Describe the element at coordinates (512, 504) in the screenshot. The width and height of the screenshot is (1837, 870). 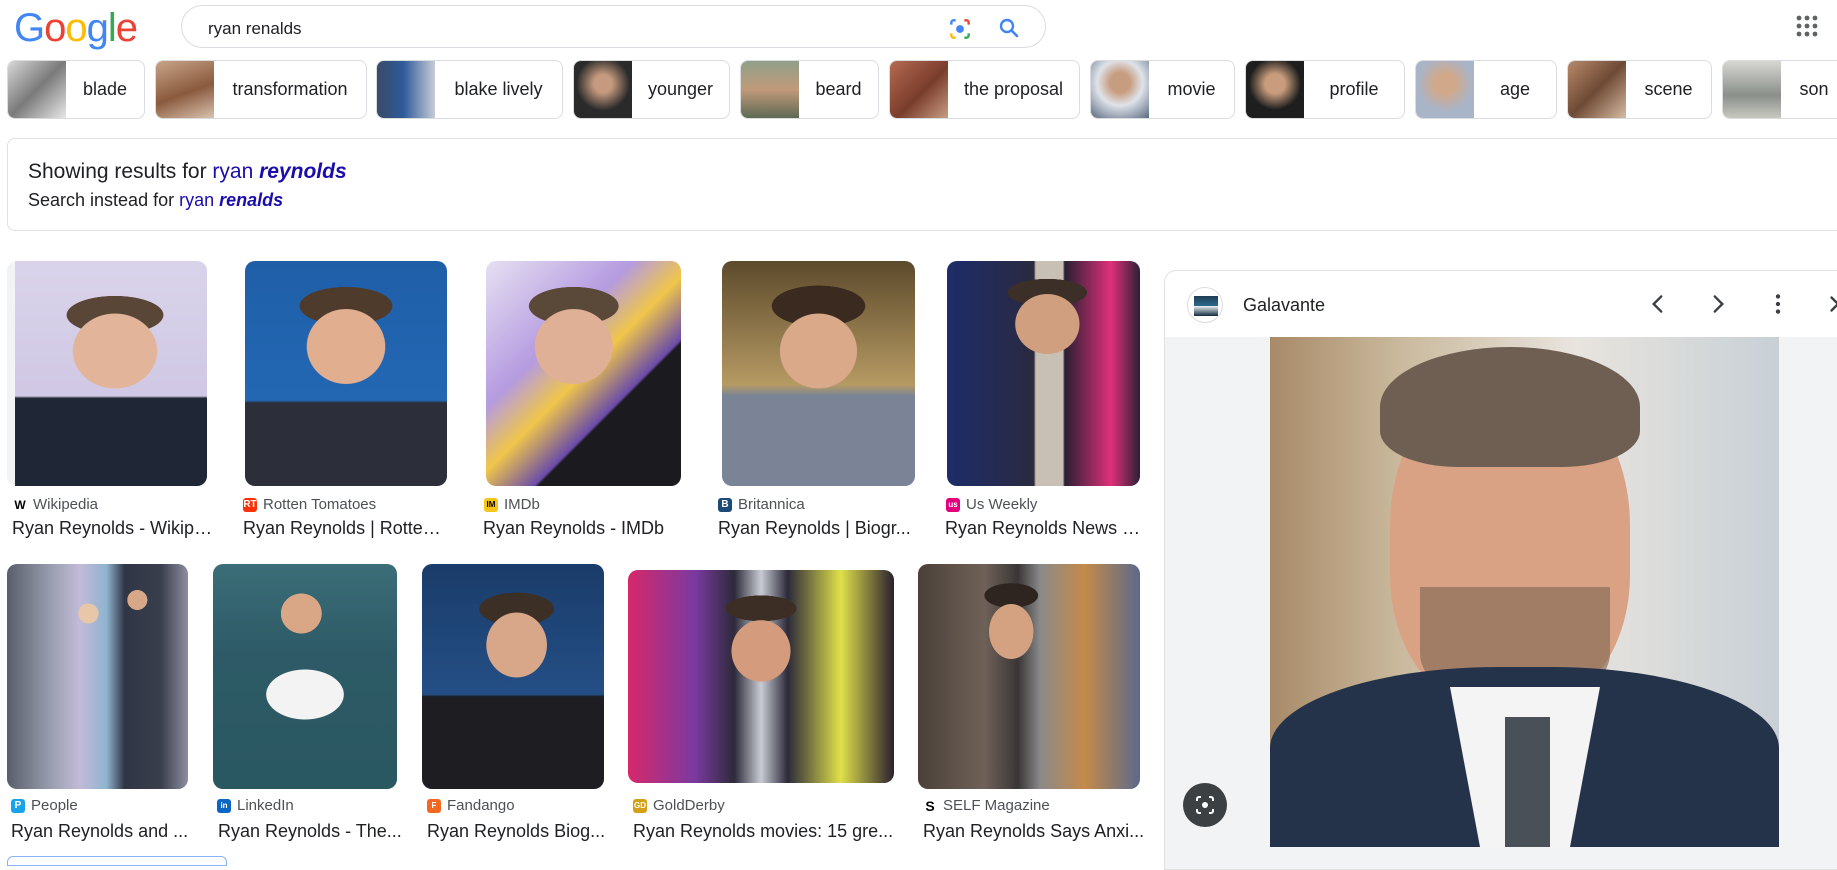
I see `result-source: IM IMDb` at that location.